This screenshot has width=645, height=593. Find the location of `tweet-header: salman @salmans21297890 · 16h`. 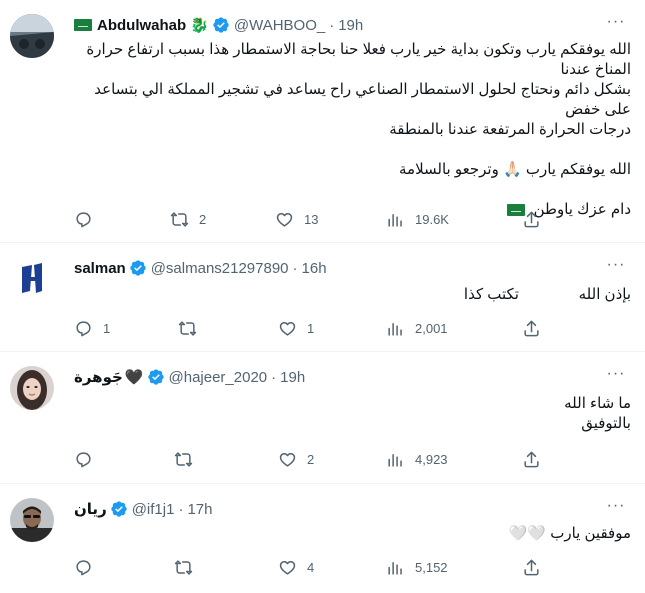

tweet-header: salman @salmans21297890 · 16h is located at coordinates (344, 268).